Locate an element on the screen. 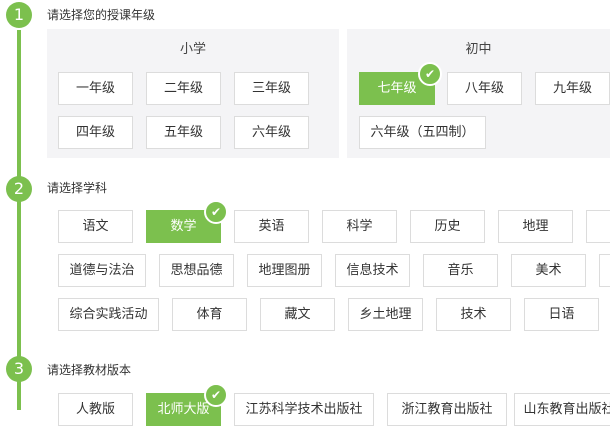  primary-school-panel: 小学 一年级 二年级 三年级 四年级 五年级 六年级 is located at coordinates (193, 93).